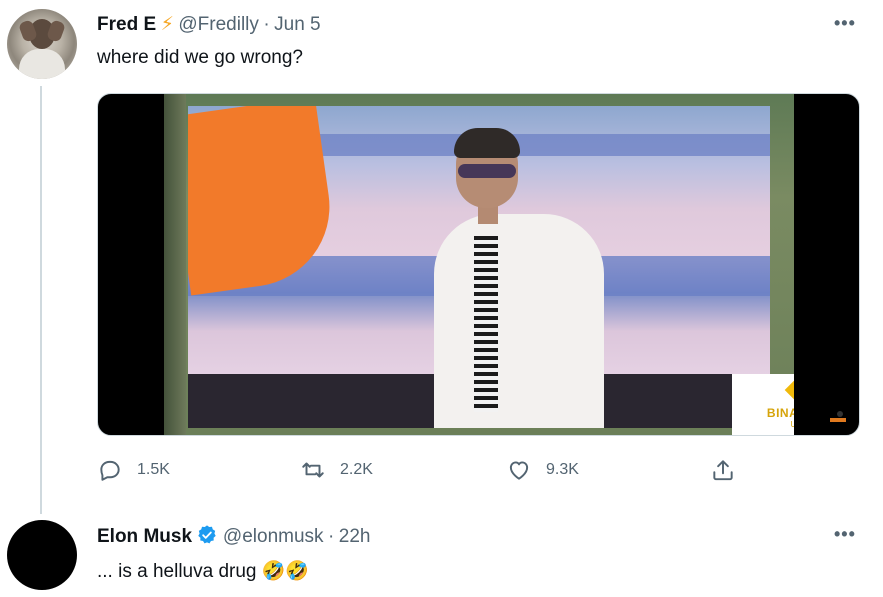 The image size is (883, 597). What do you see at coordinates (562, 469) in the screenshot?
I see `like-count: 9.3K` at bounding box center [562, 469].